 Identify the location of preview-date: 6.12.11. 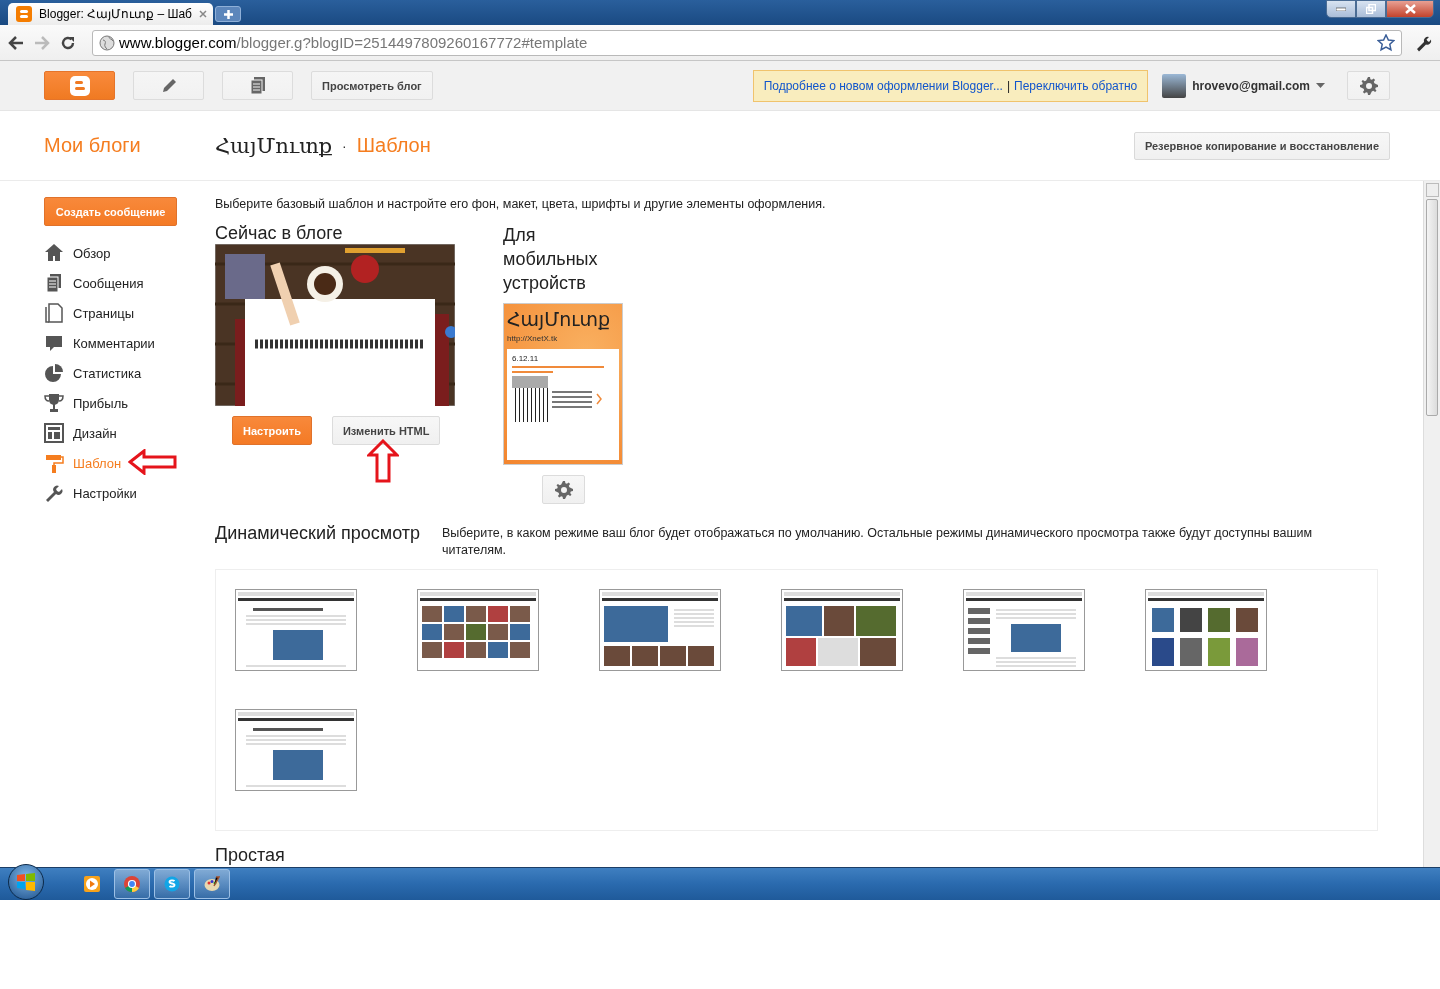
(526, 358).